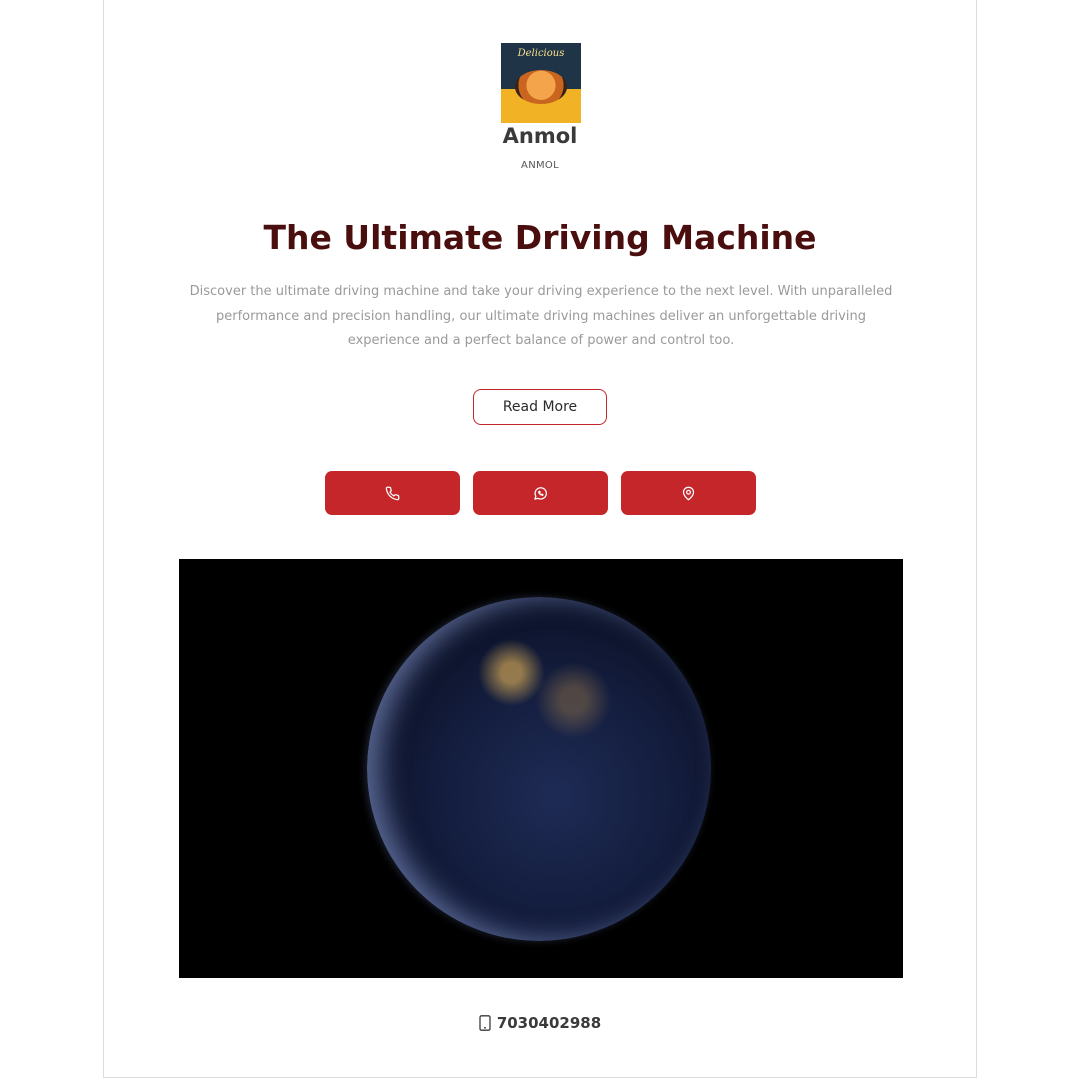 The image size is (1080, 1080). I want to click on profile-subtitle: ANMOL, so click(540, 165).